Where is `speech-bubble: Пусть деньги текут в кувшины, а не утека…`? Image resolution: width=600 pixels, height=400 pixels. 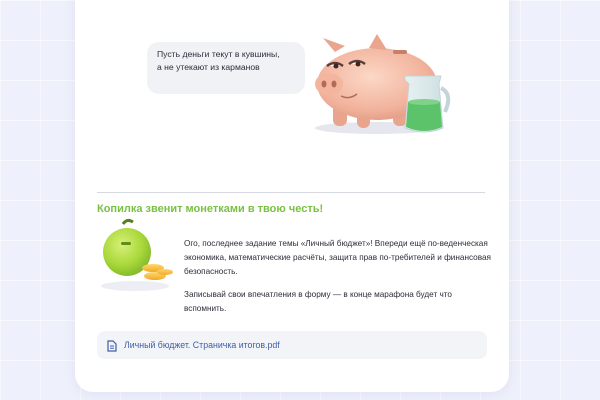 speech-bubble: Пусть деньги текут в кувшины, а не утека… is located at coordinates (226, 68).